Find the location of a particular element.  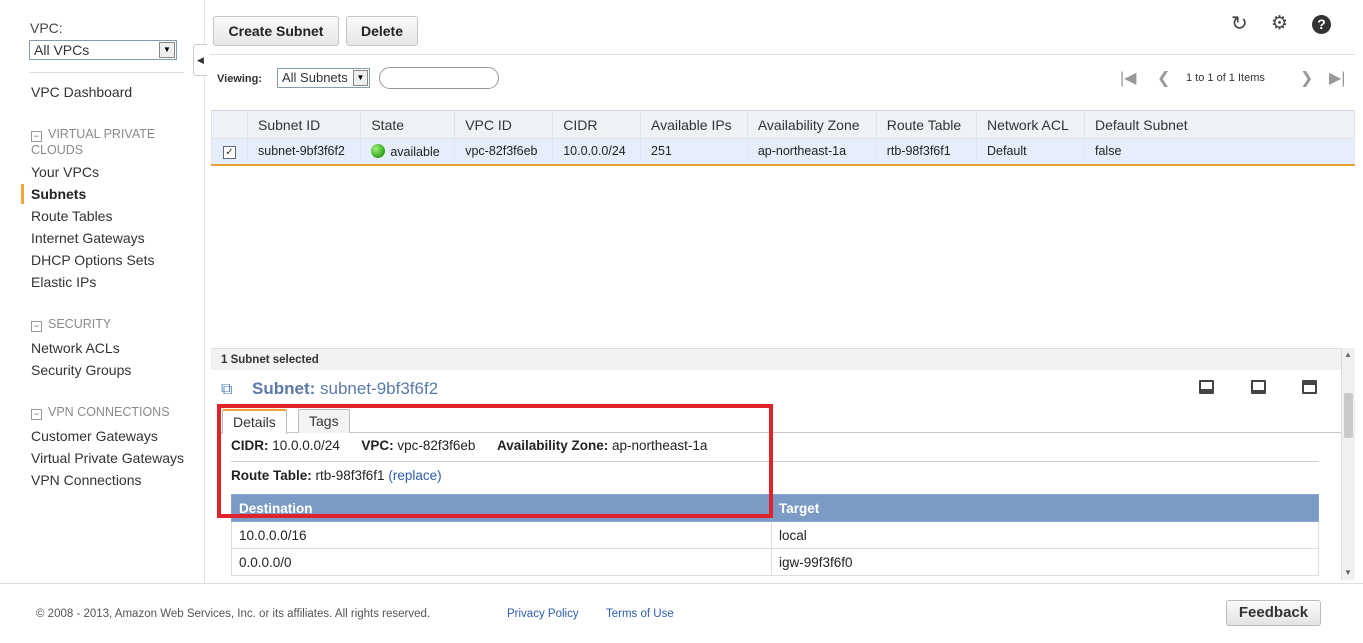

default-subnet-cell: false is located at coordinates (1219, 152).